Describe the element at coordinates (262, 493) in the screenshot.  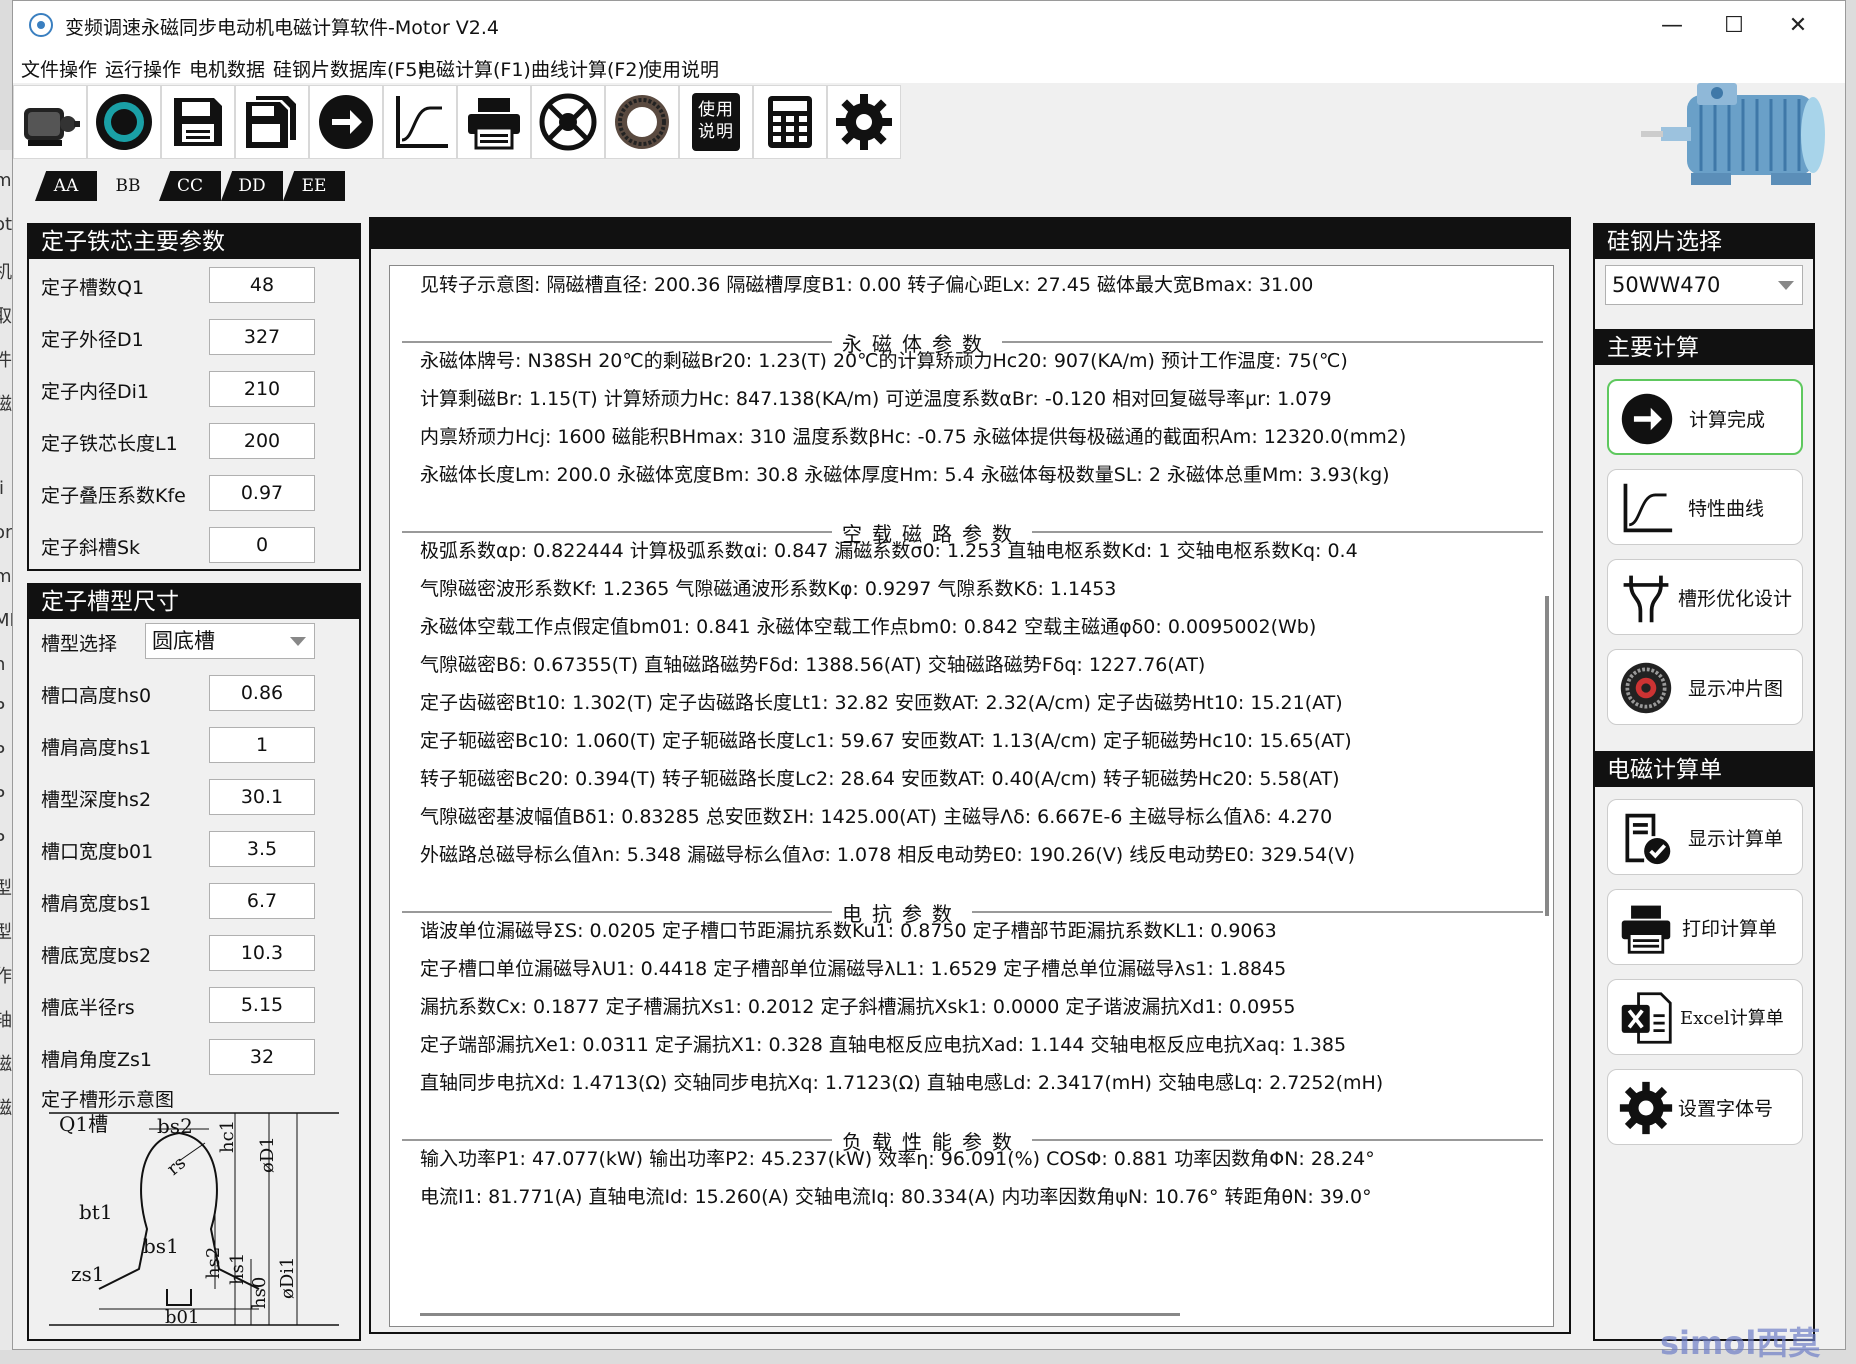
I see `param-input: 0.97` at that location.